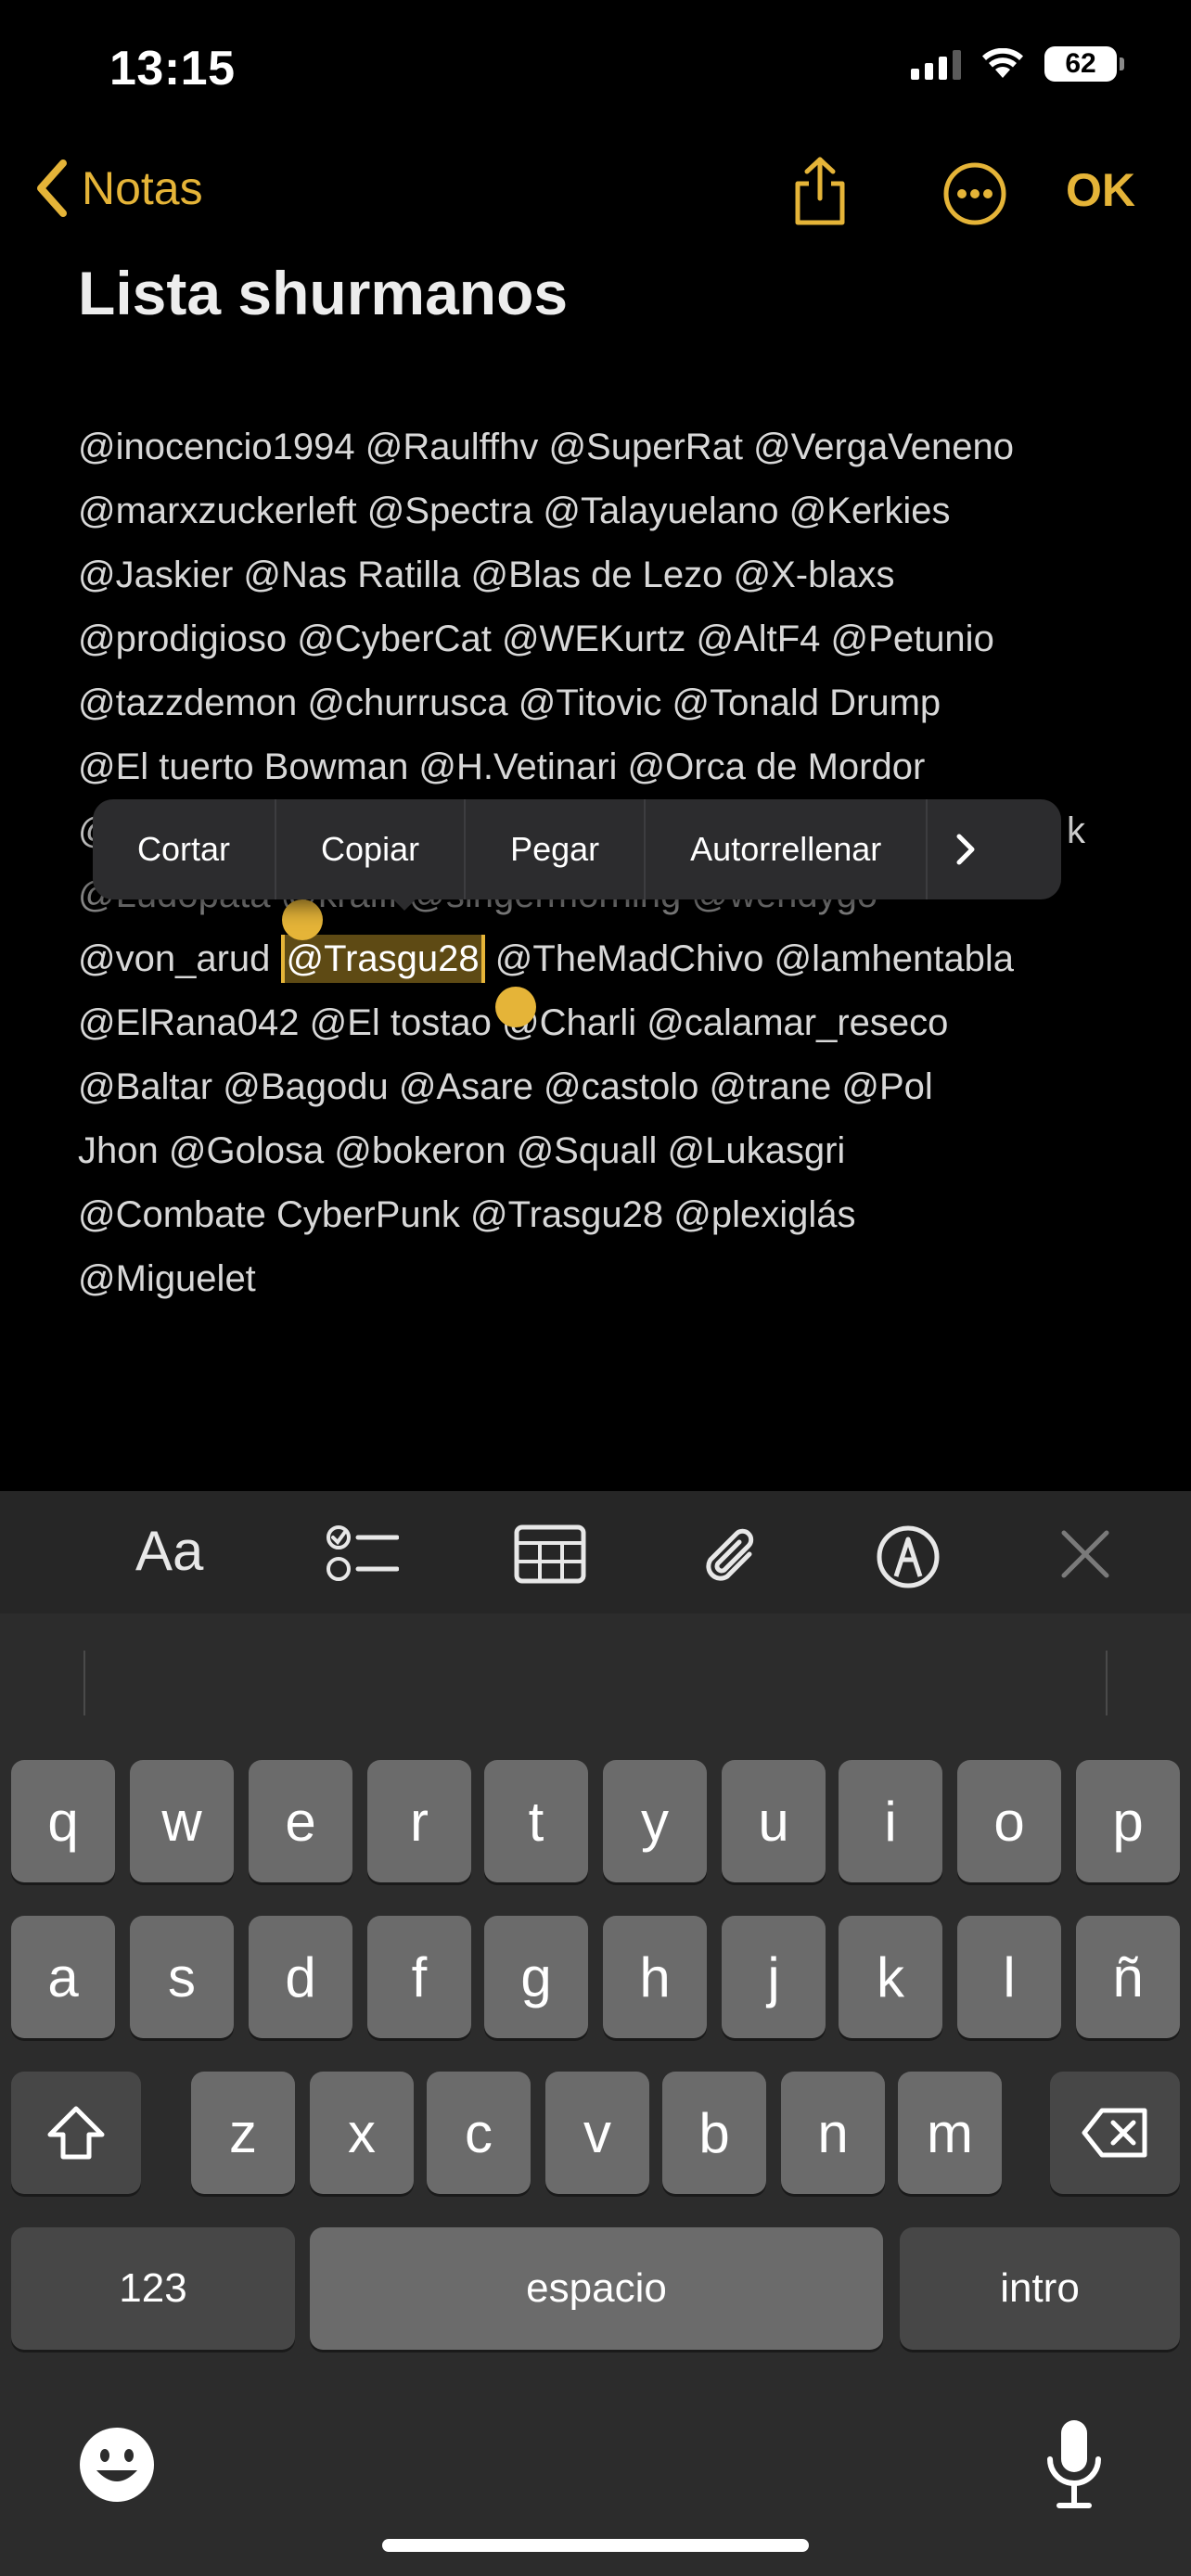 The height and width of the screenshot is (2576, 1191). What do you see at coordinates (179, 958) in the screenshot?
I see `text-before-selection: @von_arud` at bounding box center [179, 958].